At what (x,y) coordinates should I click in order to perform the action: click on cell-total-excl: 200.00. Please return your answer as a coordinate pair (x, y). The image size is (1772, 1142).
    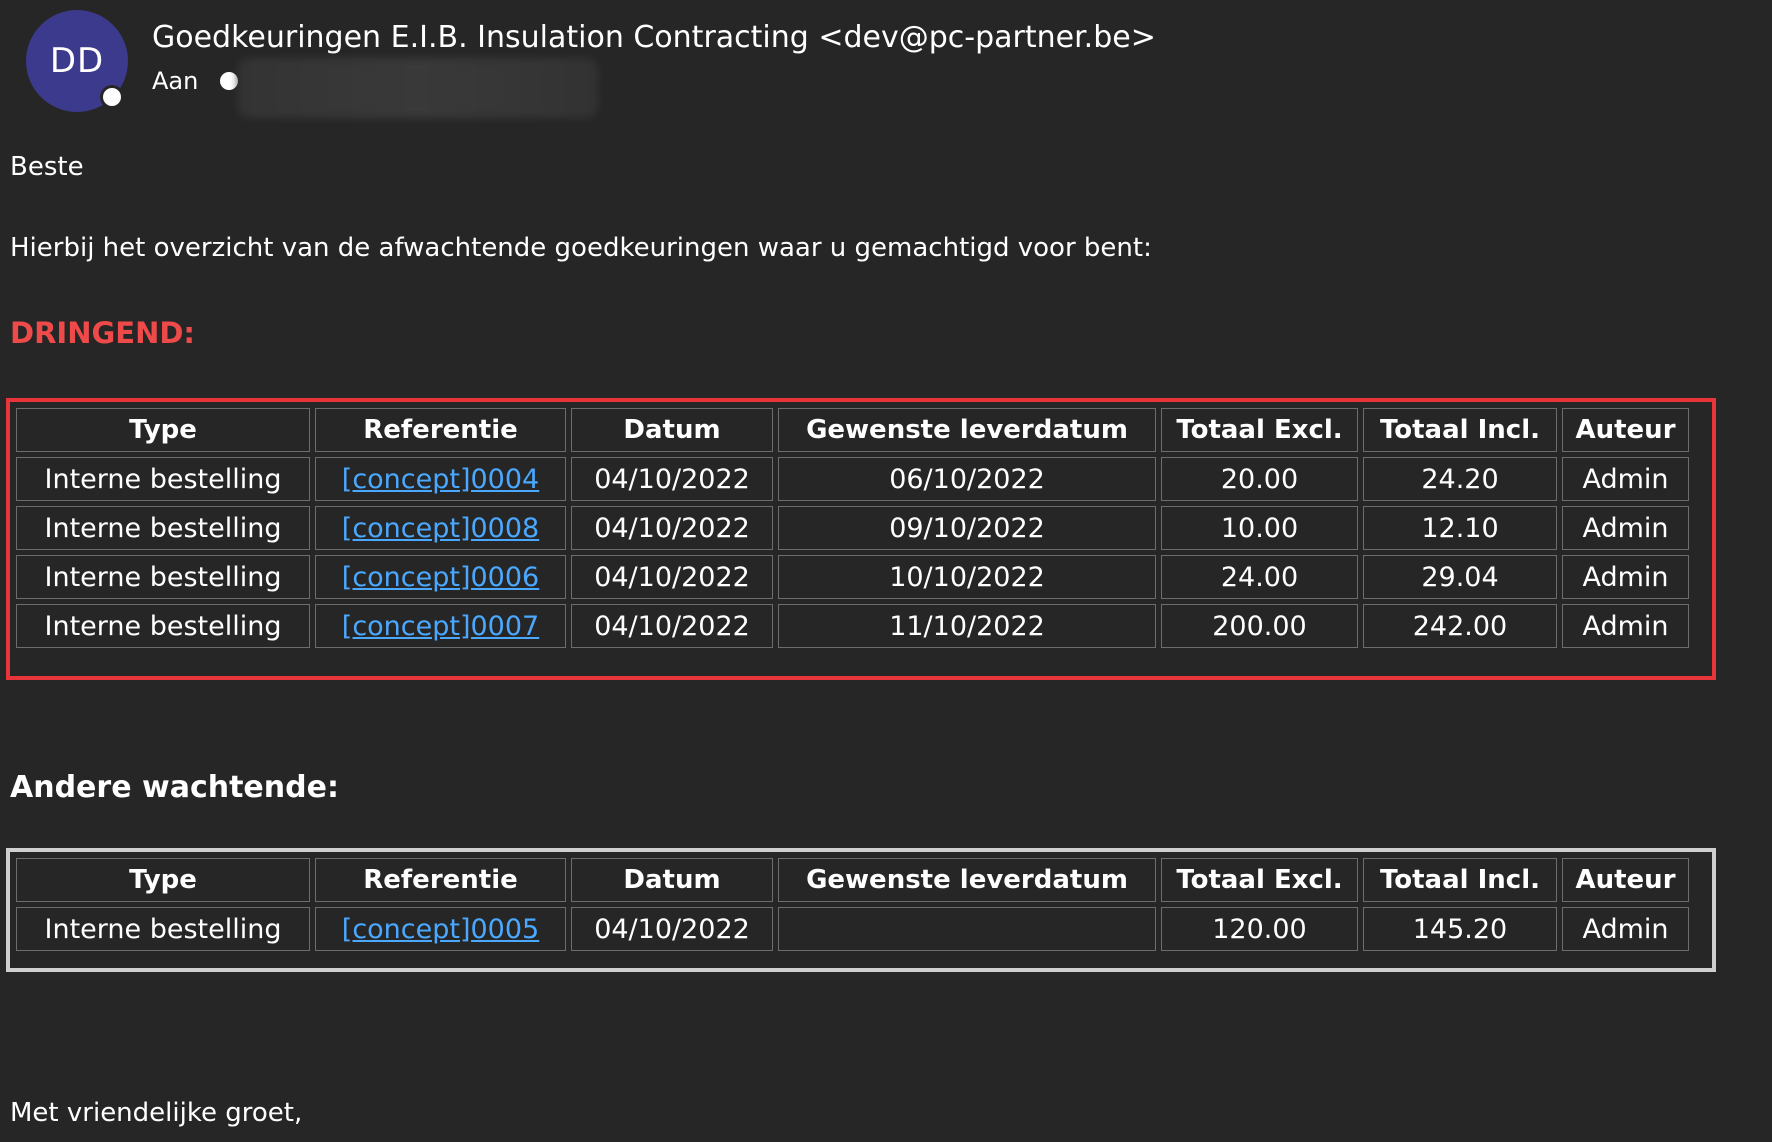
    Looking at the image, I should click on (1259, 626).